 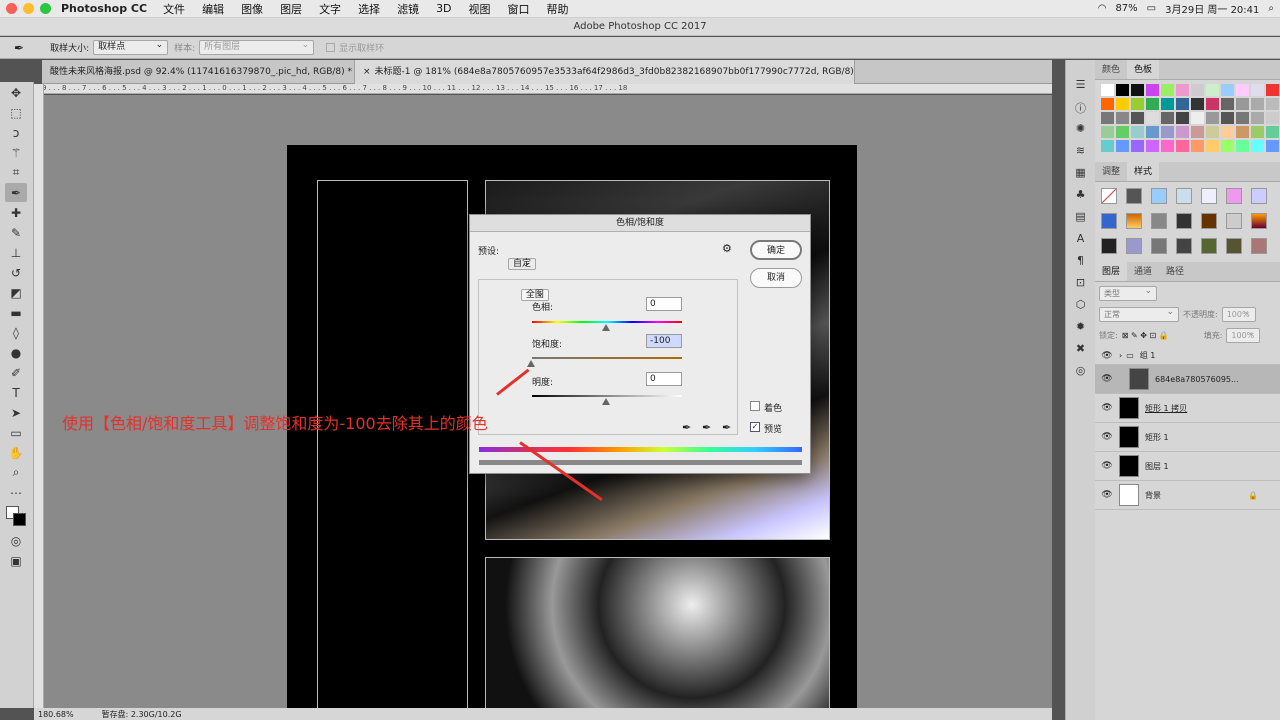 I want to click on sample-size-select: 取样点, so click(x=131, y=47).